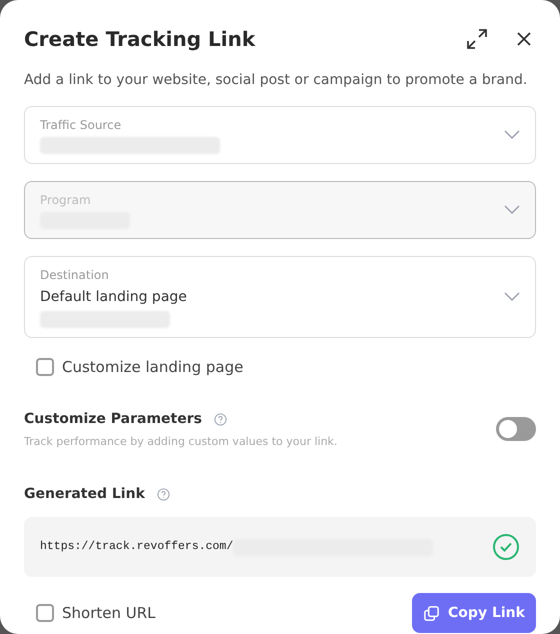  Describe the element at coordinates (113, 297) in the screenshot. I see `field-value: Default landing page` at that location.